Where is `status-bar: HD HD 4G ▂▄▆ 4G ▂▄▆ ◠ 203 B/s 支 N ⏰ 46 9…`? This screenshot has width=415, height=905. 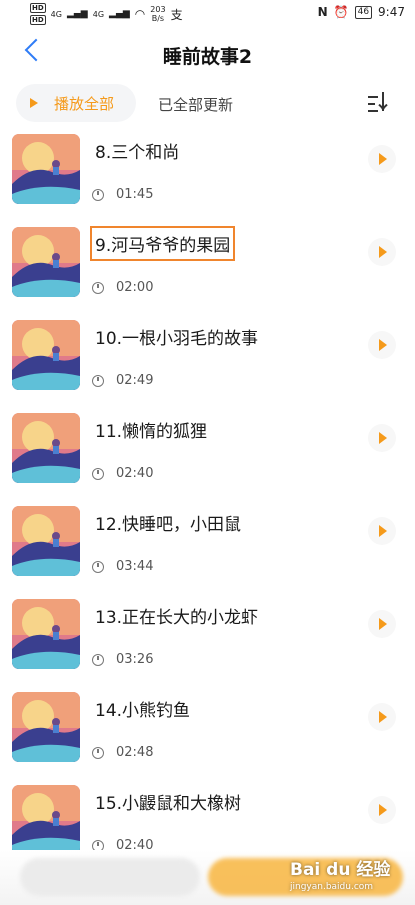 status-bar: HD HD 4G ▂▄▆ 4G ▂▄▆ ◠ 203 B/s 支 N ⏰ 46 9… is located at coordinates (207, 14).